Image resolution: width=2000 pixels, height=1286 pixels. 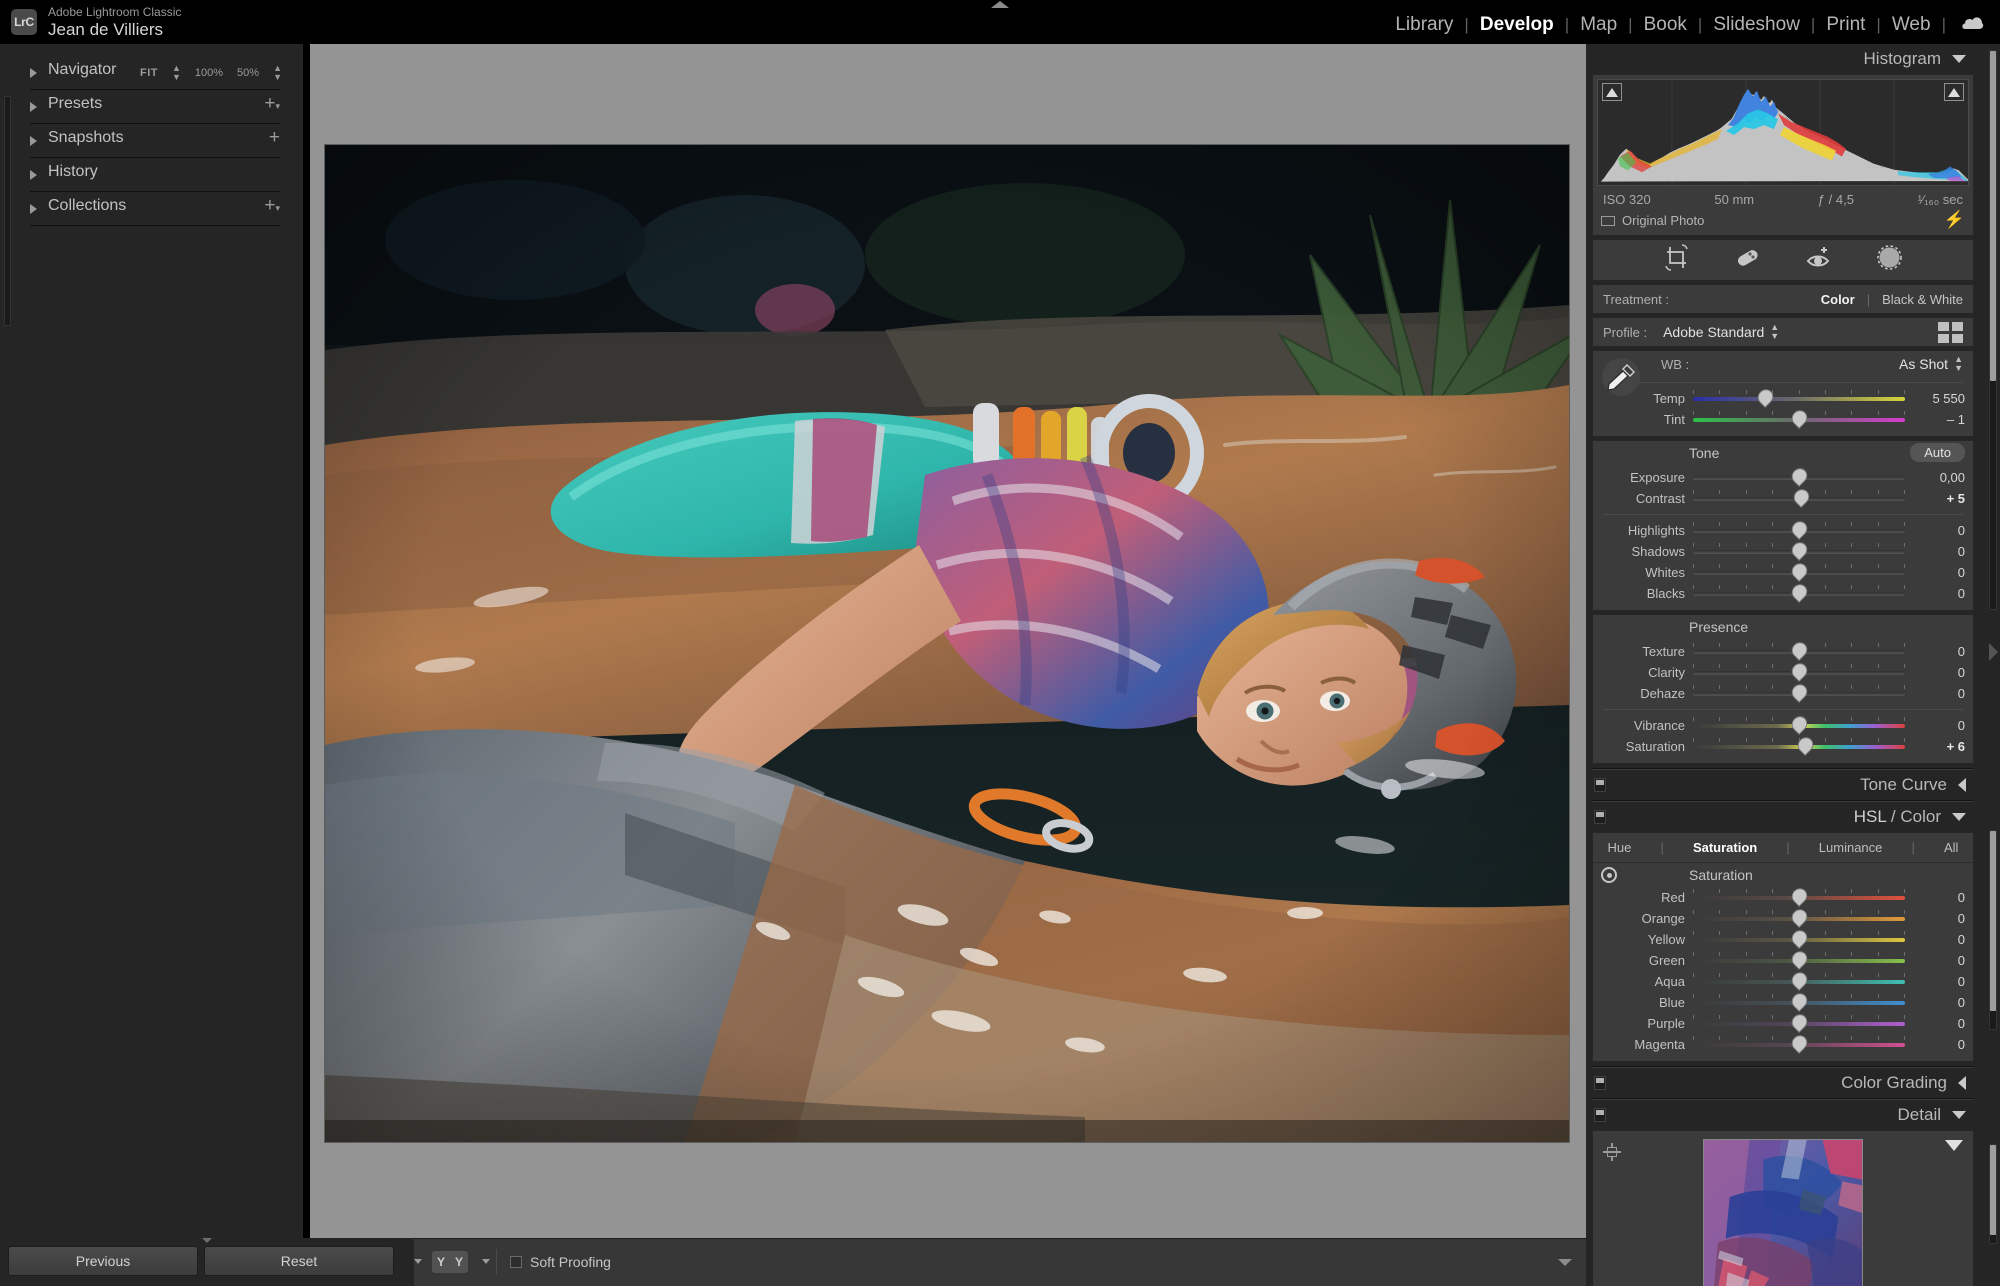 What do you see at coordinates (1598, 25) in the screenshot?
I see `module-map: Map` at bounding box center [1598, 25].